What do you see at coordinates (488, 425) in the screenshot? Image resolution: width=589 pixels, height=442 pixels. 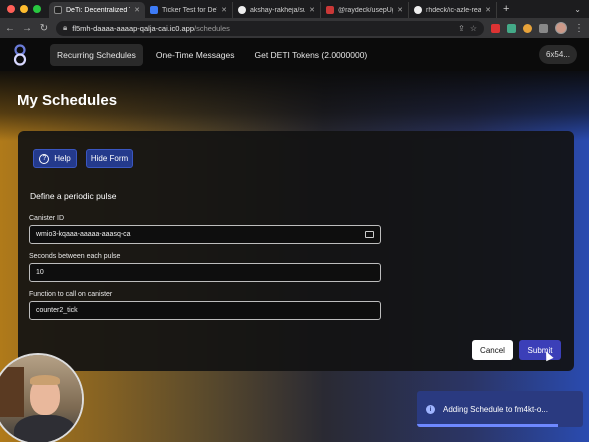 I see `toast-progress-bar` at bounding box center [488, 425].